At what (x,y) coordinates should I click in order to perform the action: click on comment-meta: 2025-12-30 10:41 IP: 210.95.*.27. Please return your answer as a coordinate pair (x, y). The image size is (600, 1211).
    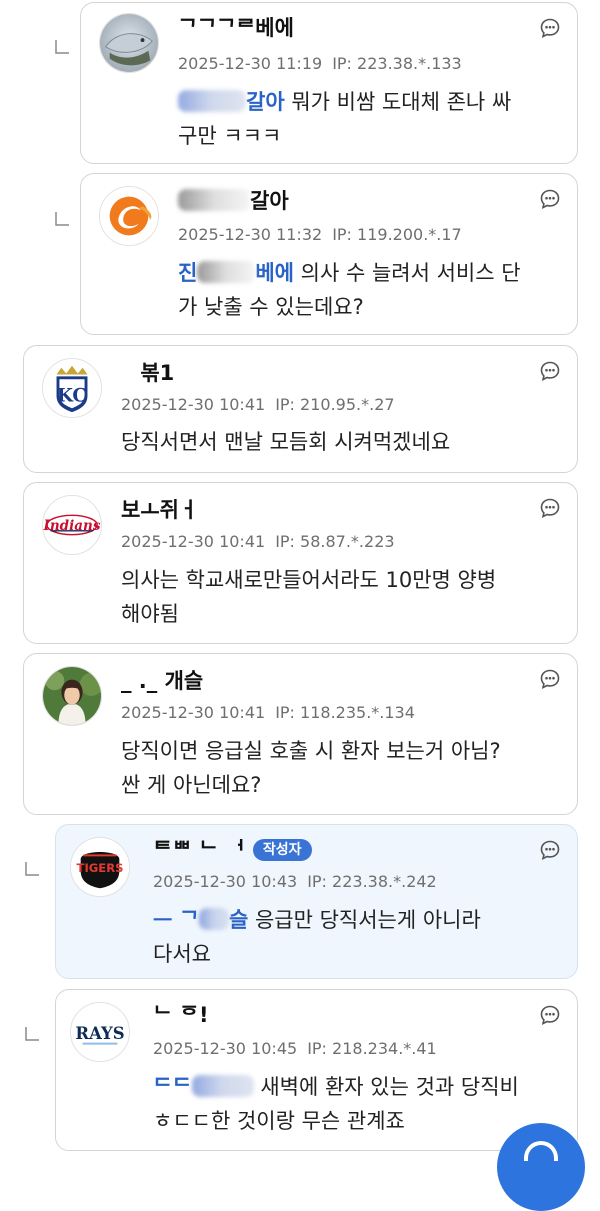
    Looking at the image, I should click on (258, 405).